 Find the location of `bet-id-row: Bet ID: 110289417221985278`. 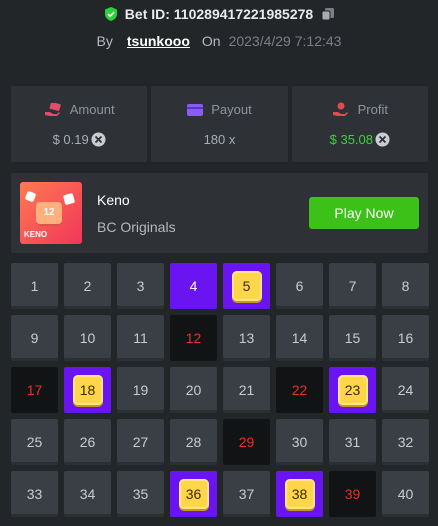

bet-id-row: Bet ID: 110289417221985278 is located at coordinates (219, 14).